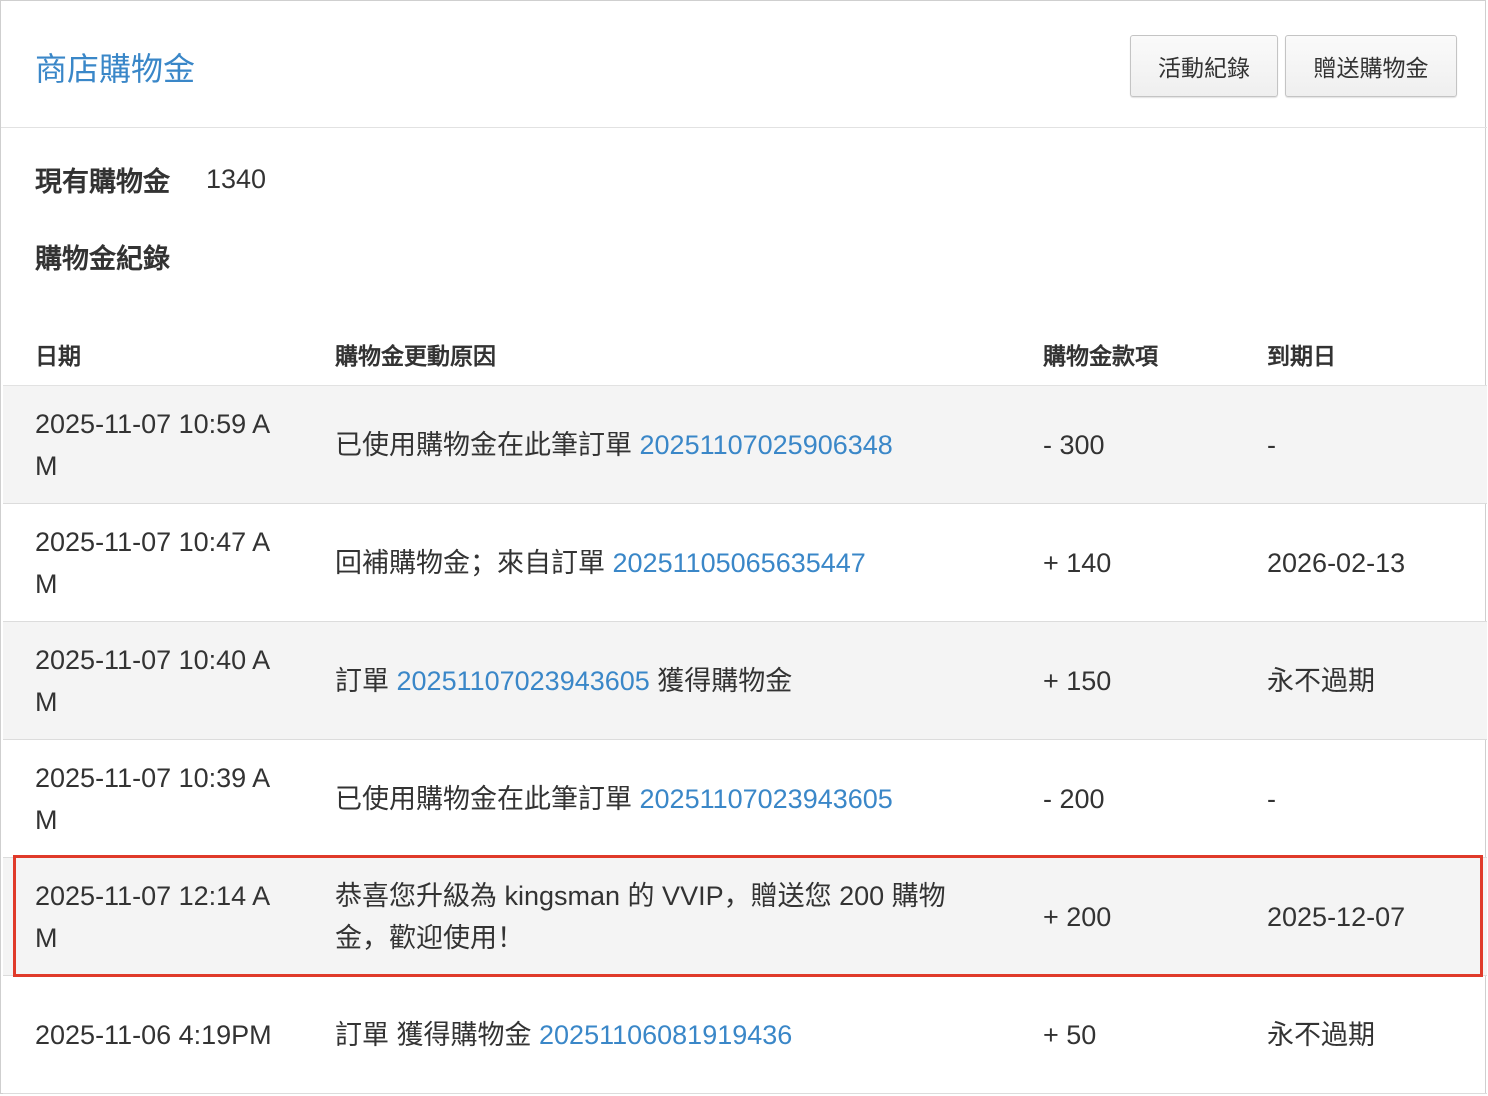 The width and height of the screenshot is (1488, 1096). Describe the element at coordinates (236, 178) in the screenshot. I see `balance-value: 1340` at that location.